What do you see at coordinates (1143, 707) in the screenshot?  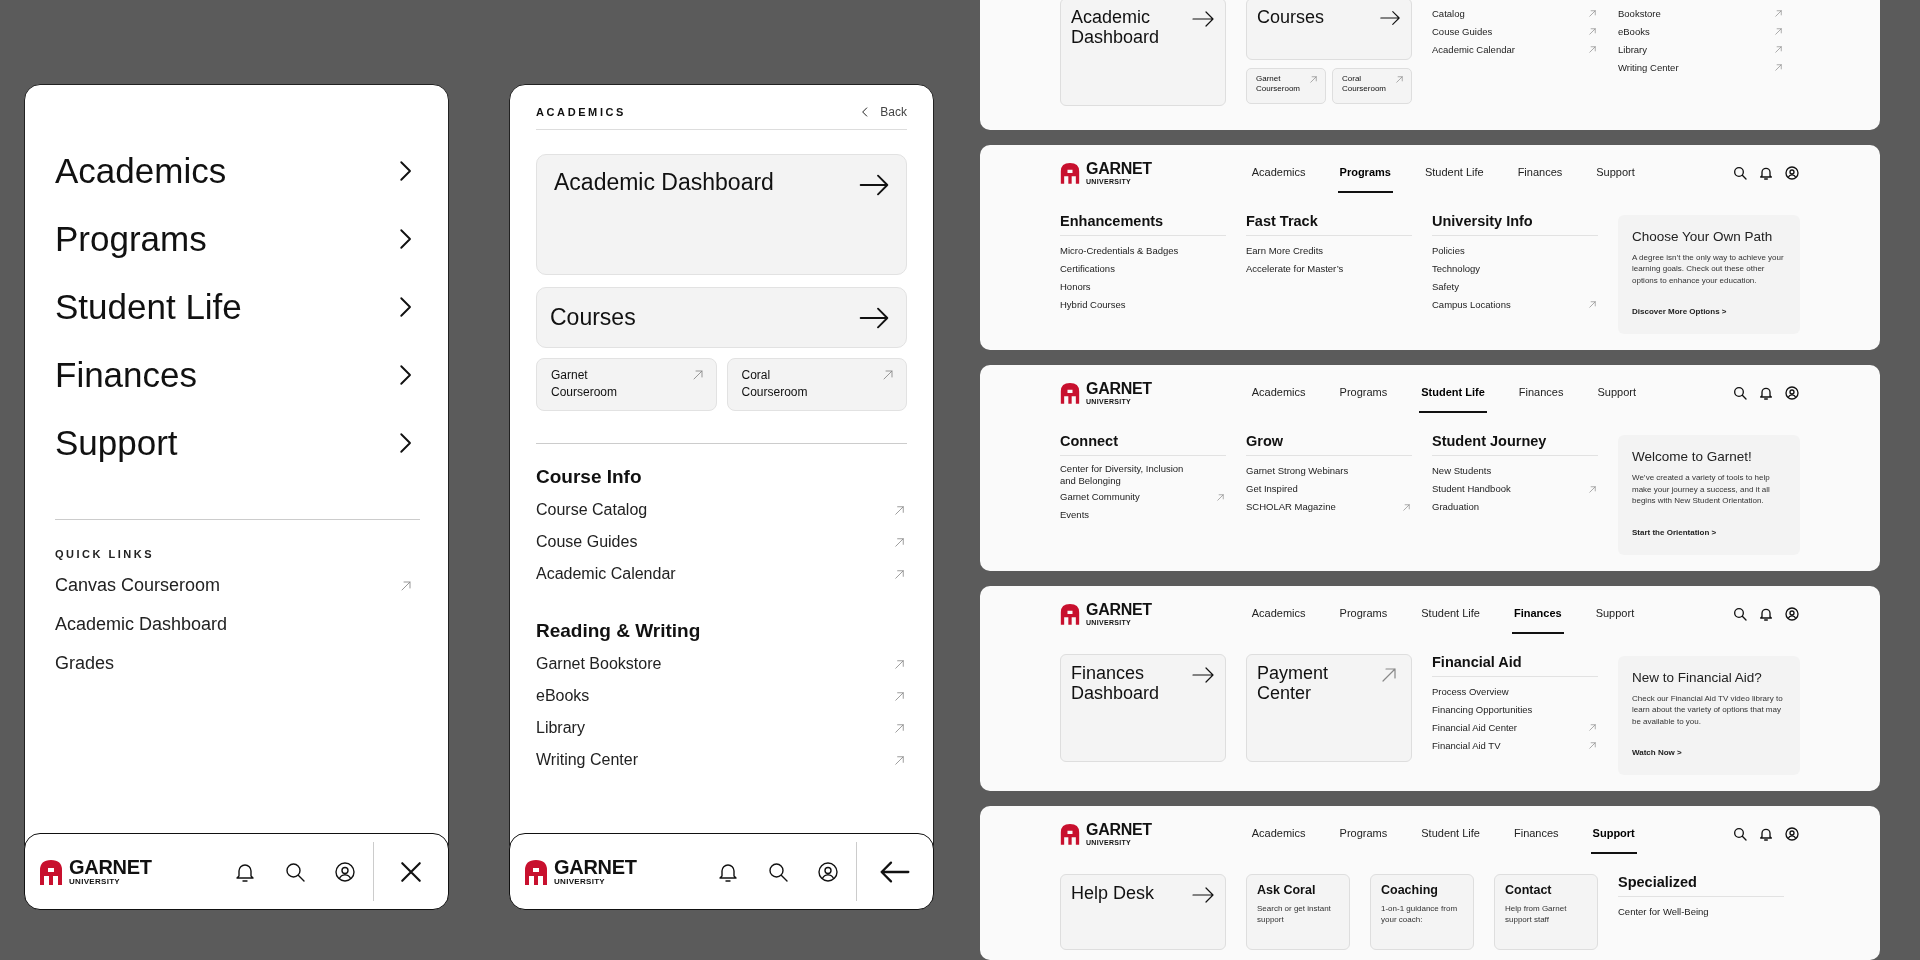 I see `feature-card: Finances Dashboard` at bounding box center [1143, 707].